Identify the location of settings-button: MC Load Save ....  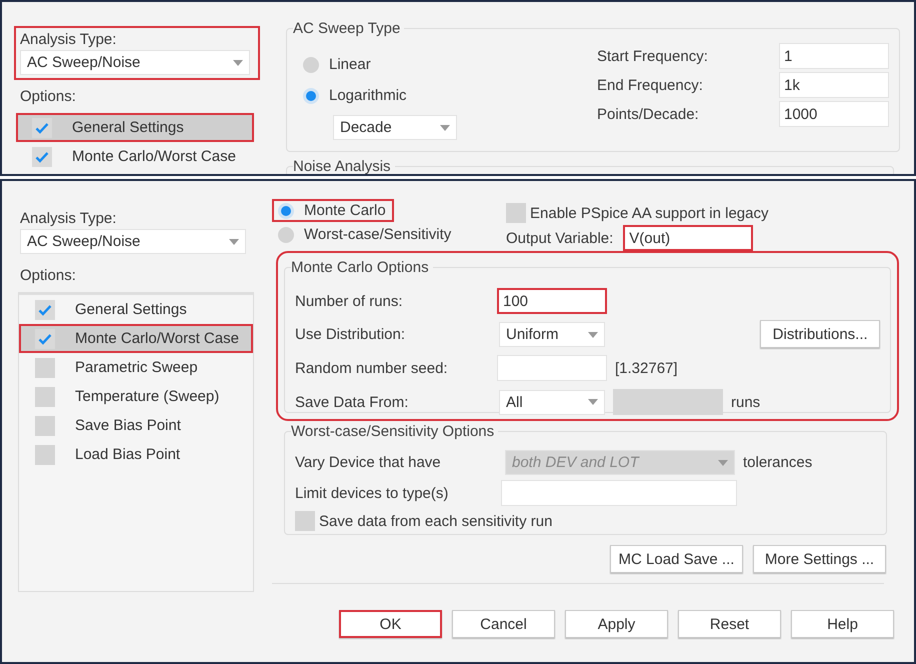
(676, 559).